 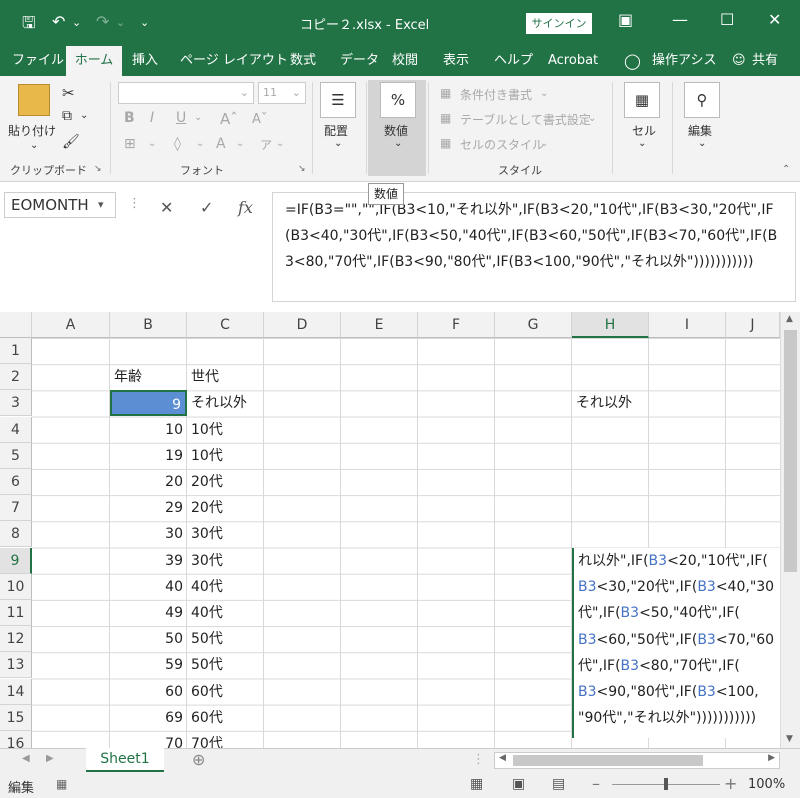 What do you see at coordinates (338, 143) in the screenshot?
I see `alignment-dropdown-icon: ⌄` at bounding box center [338, 143].